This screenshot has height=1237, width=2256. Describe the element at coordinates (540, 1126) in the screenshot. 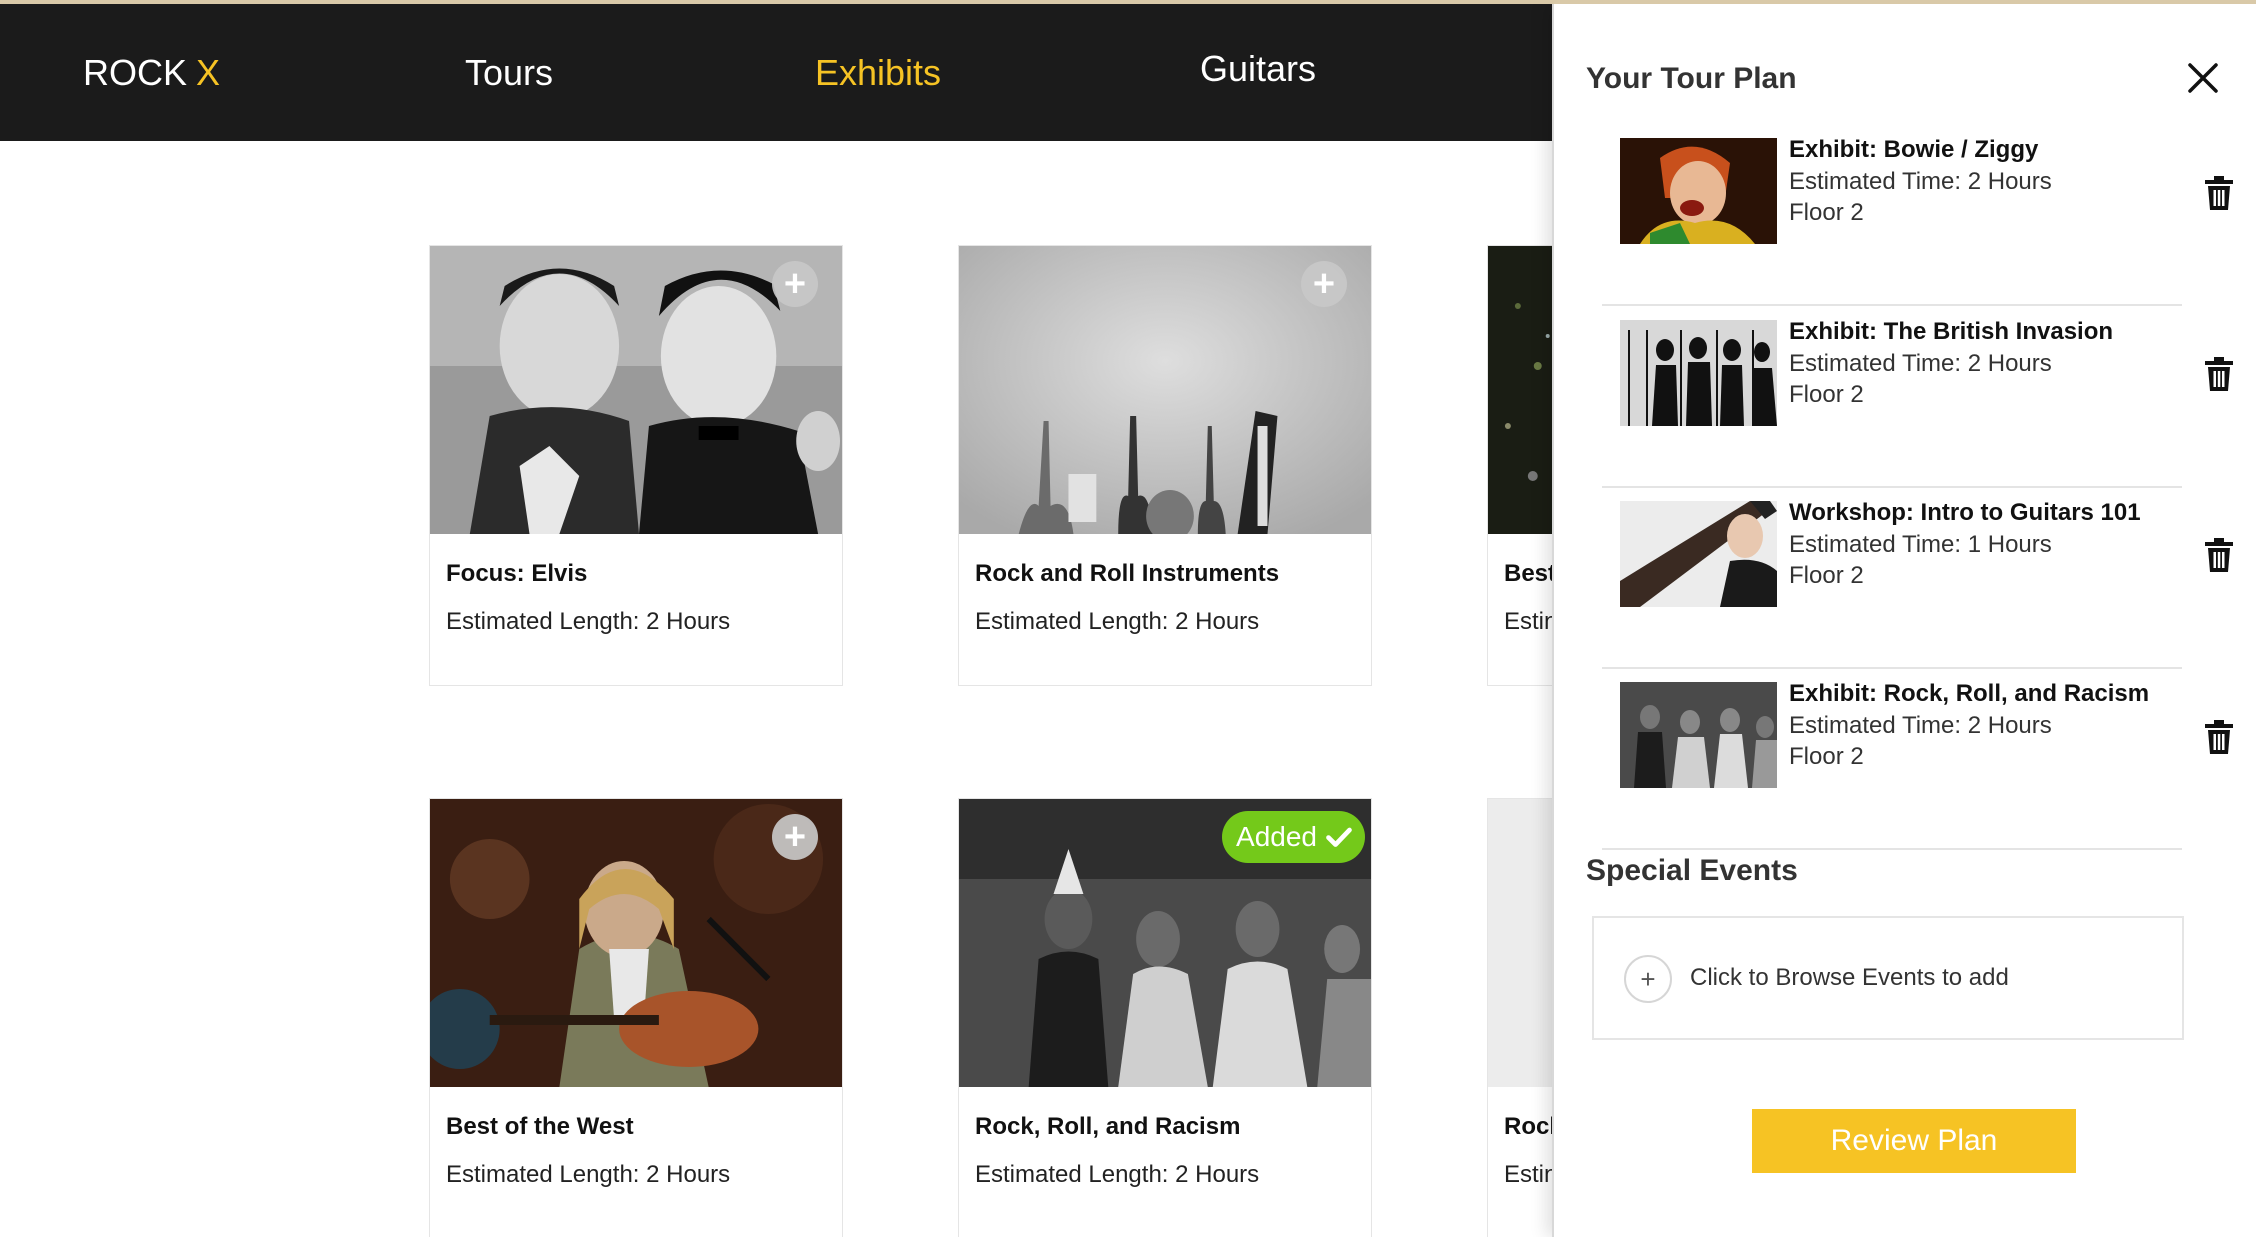

I see `card-title: Best of the West` at that location.